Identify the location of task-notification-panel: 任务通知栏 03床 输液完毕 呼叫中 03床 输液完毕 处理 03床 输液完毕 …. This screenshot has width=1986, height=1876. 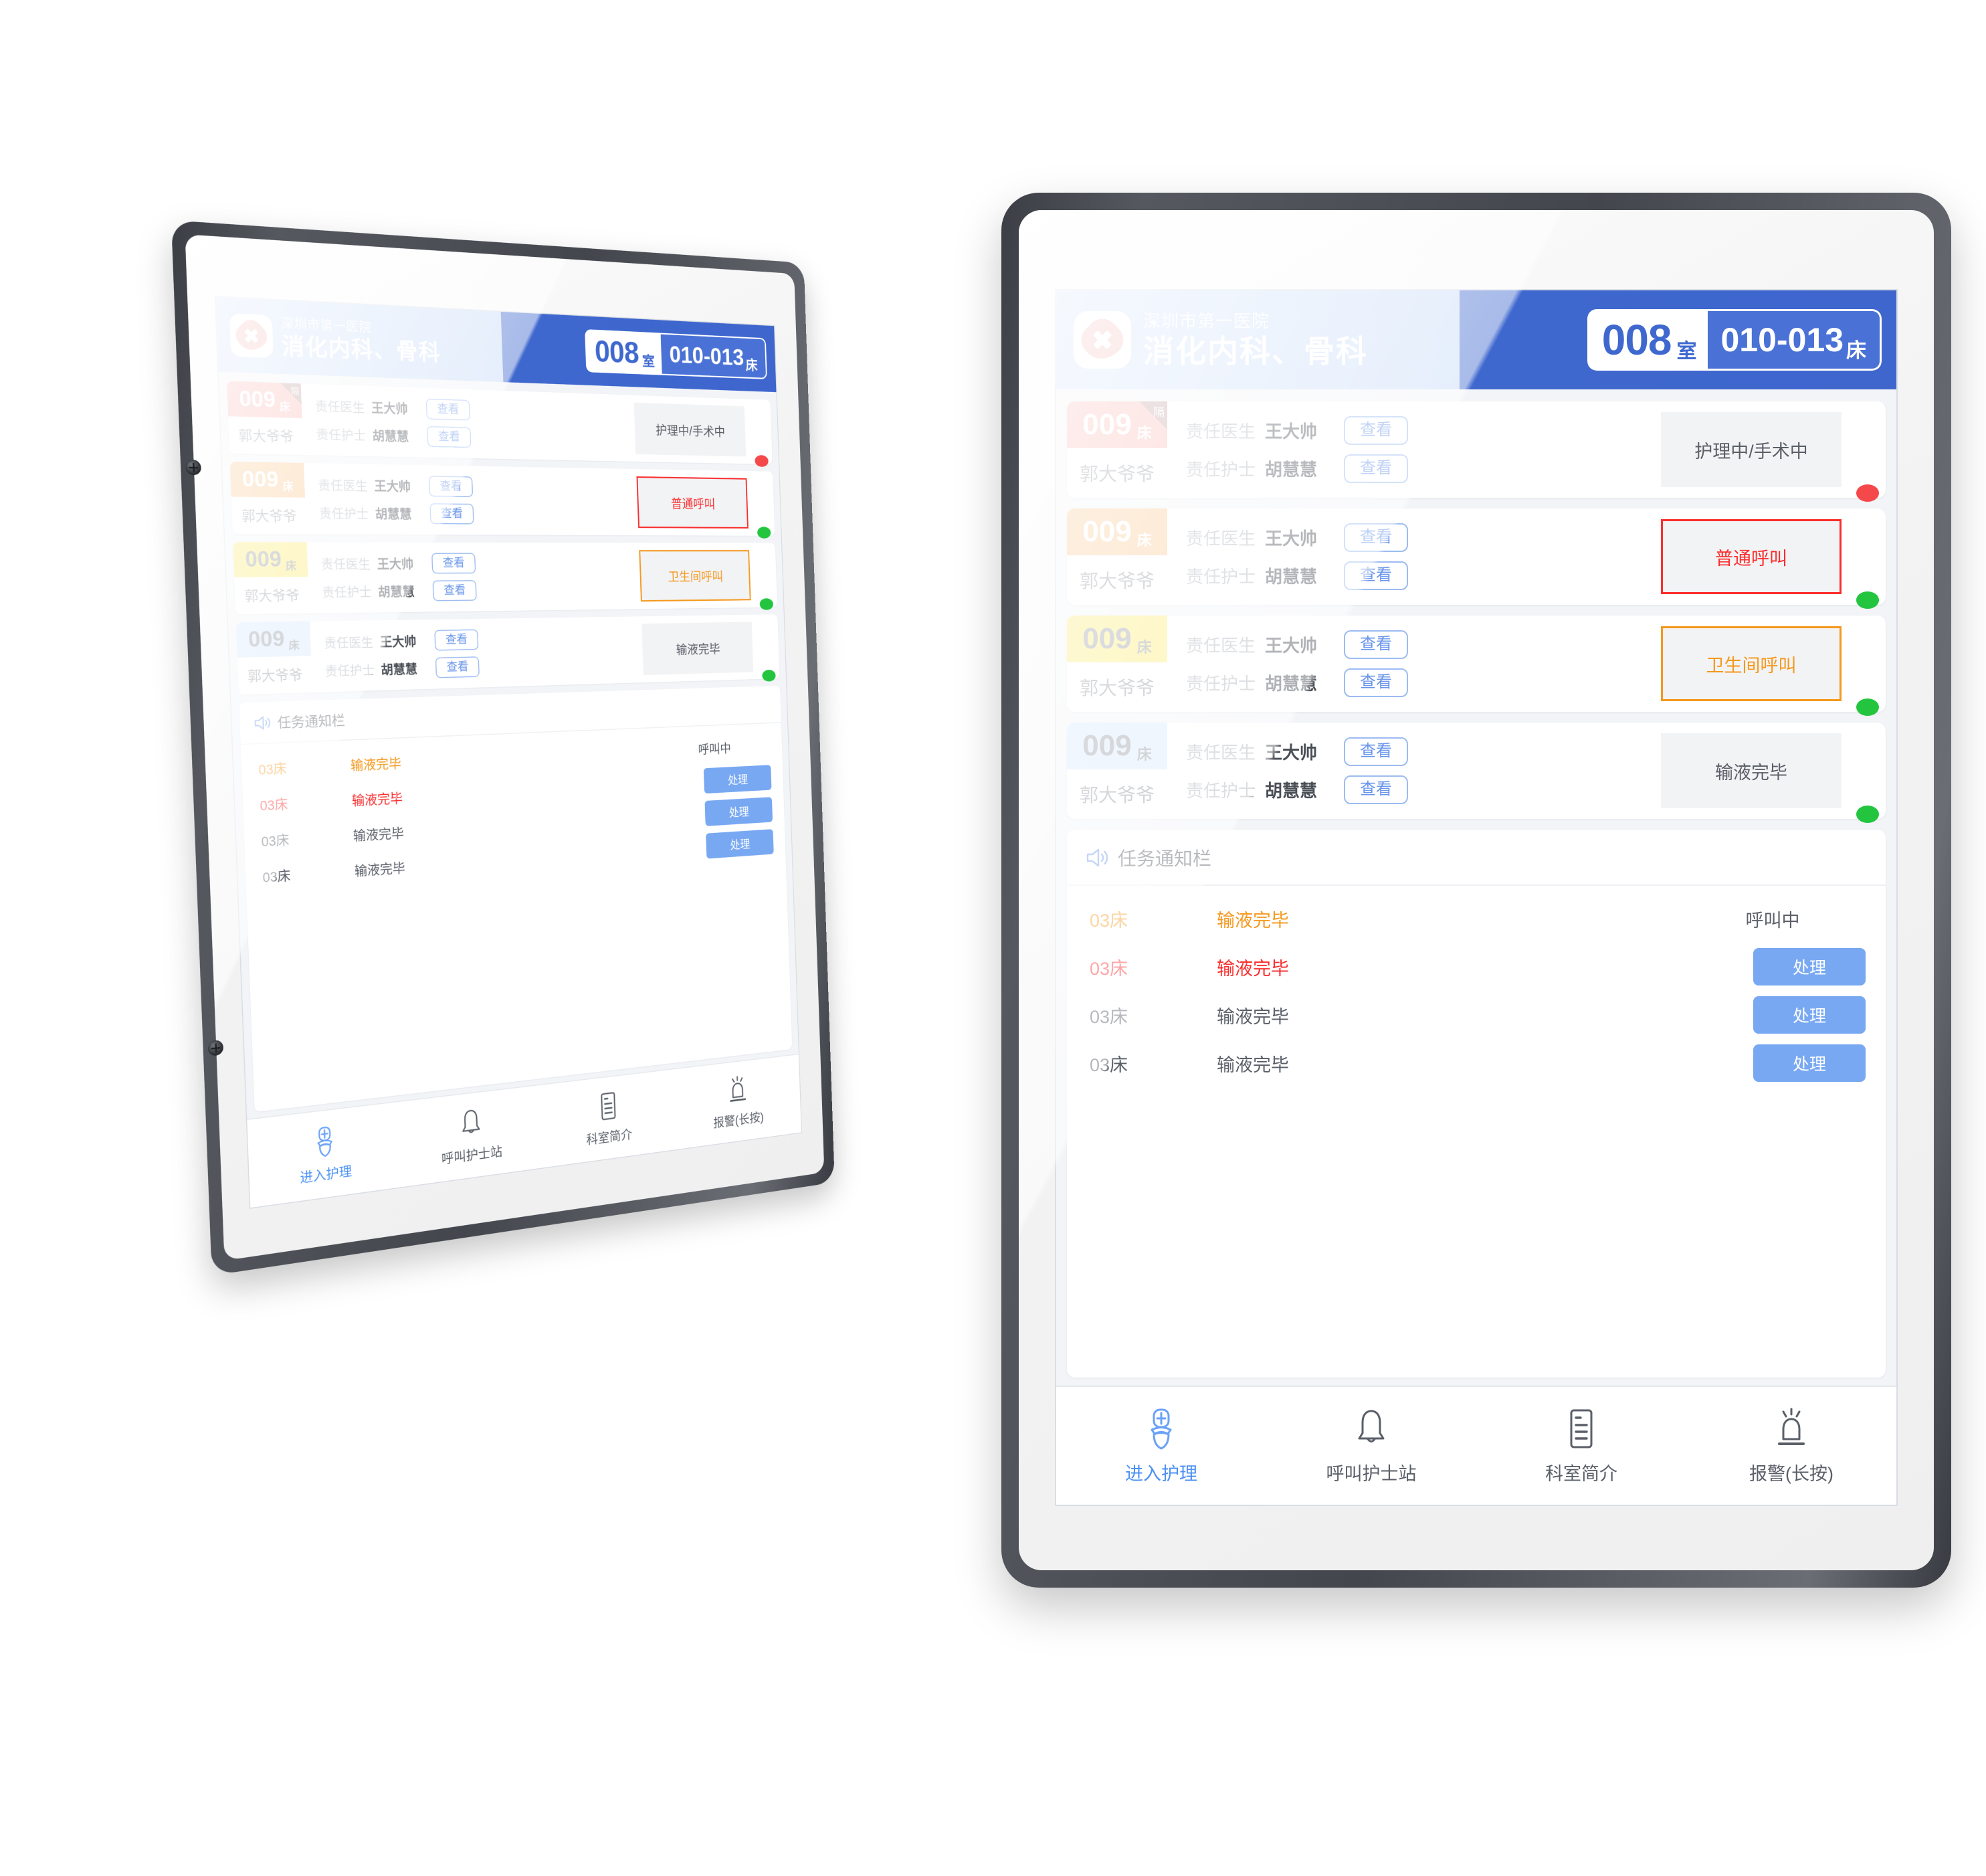
(516, 899).